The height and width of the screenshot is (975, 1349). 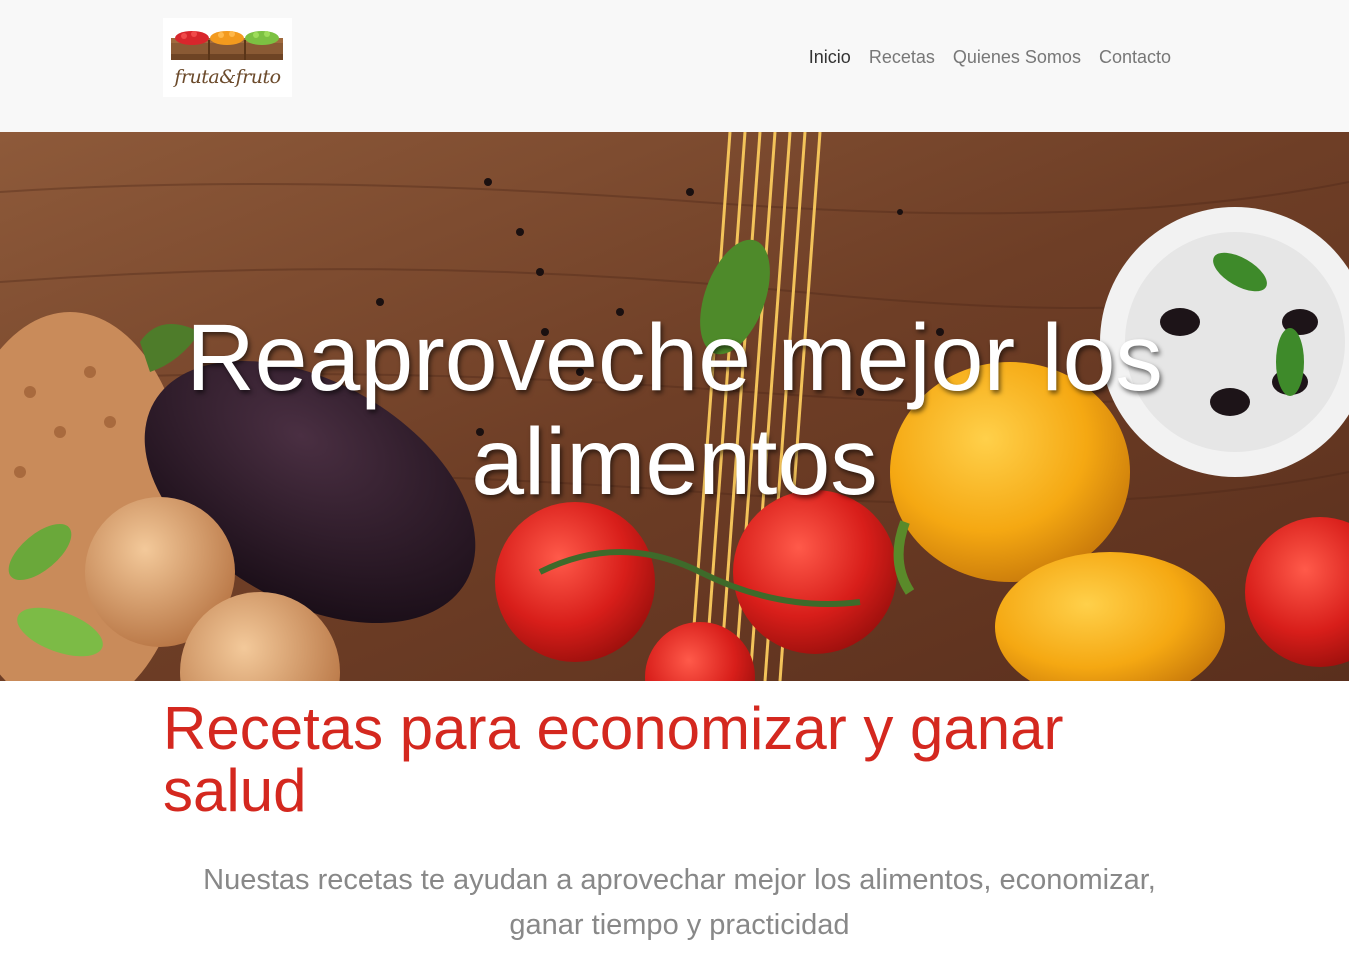 I want to click on brand-name: fruta&fruto, so click(x=227, y=77).